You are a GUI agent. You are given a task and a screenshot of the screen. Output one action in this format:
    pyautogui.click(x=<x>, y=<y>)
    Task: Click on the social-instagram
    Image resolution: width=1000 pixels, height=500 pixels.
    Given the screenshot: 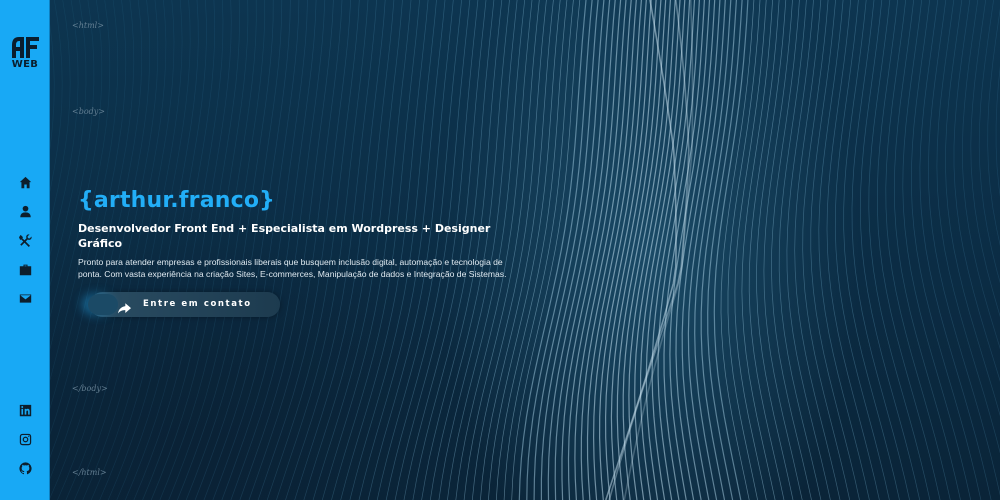 What is the action you would take?
    pyautogui.click(x=25, y=439)
    